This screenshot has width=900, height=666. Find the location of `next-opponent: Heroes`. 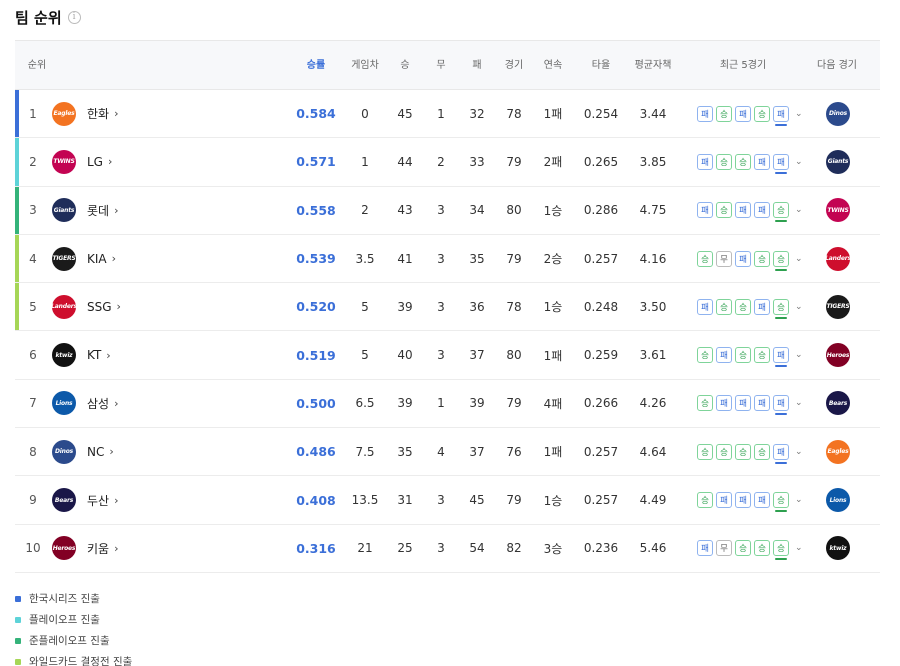

next-opponent: Heroes is located at coordinates (838, 354).